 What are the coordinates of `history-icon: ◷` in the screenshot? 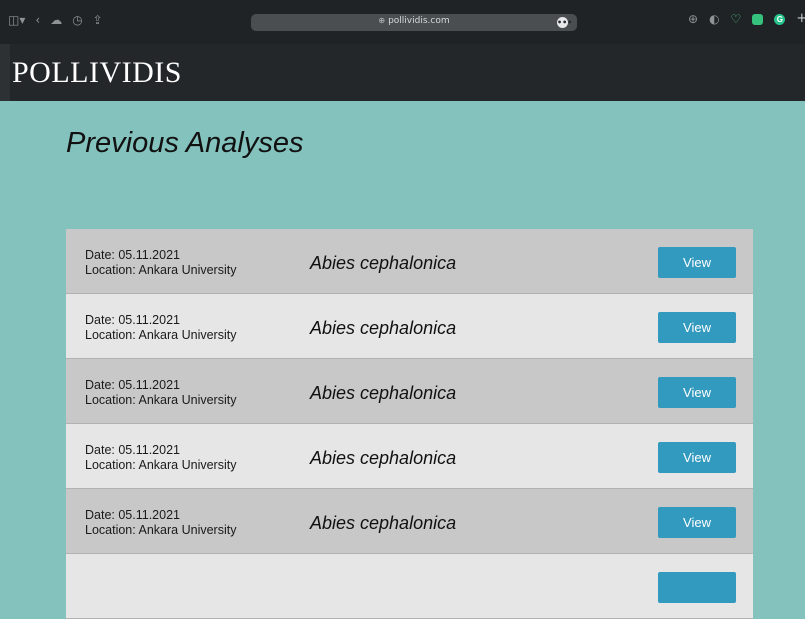 It's located at (77, 20).